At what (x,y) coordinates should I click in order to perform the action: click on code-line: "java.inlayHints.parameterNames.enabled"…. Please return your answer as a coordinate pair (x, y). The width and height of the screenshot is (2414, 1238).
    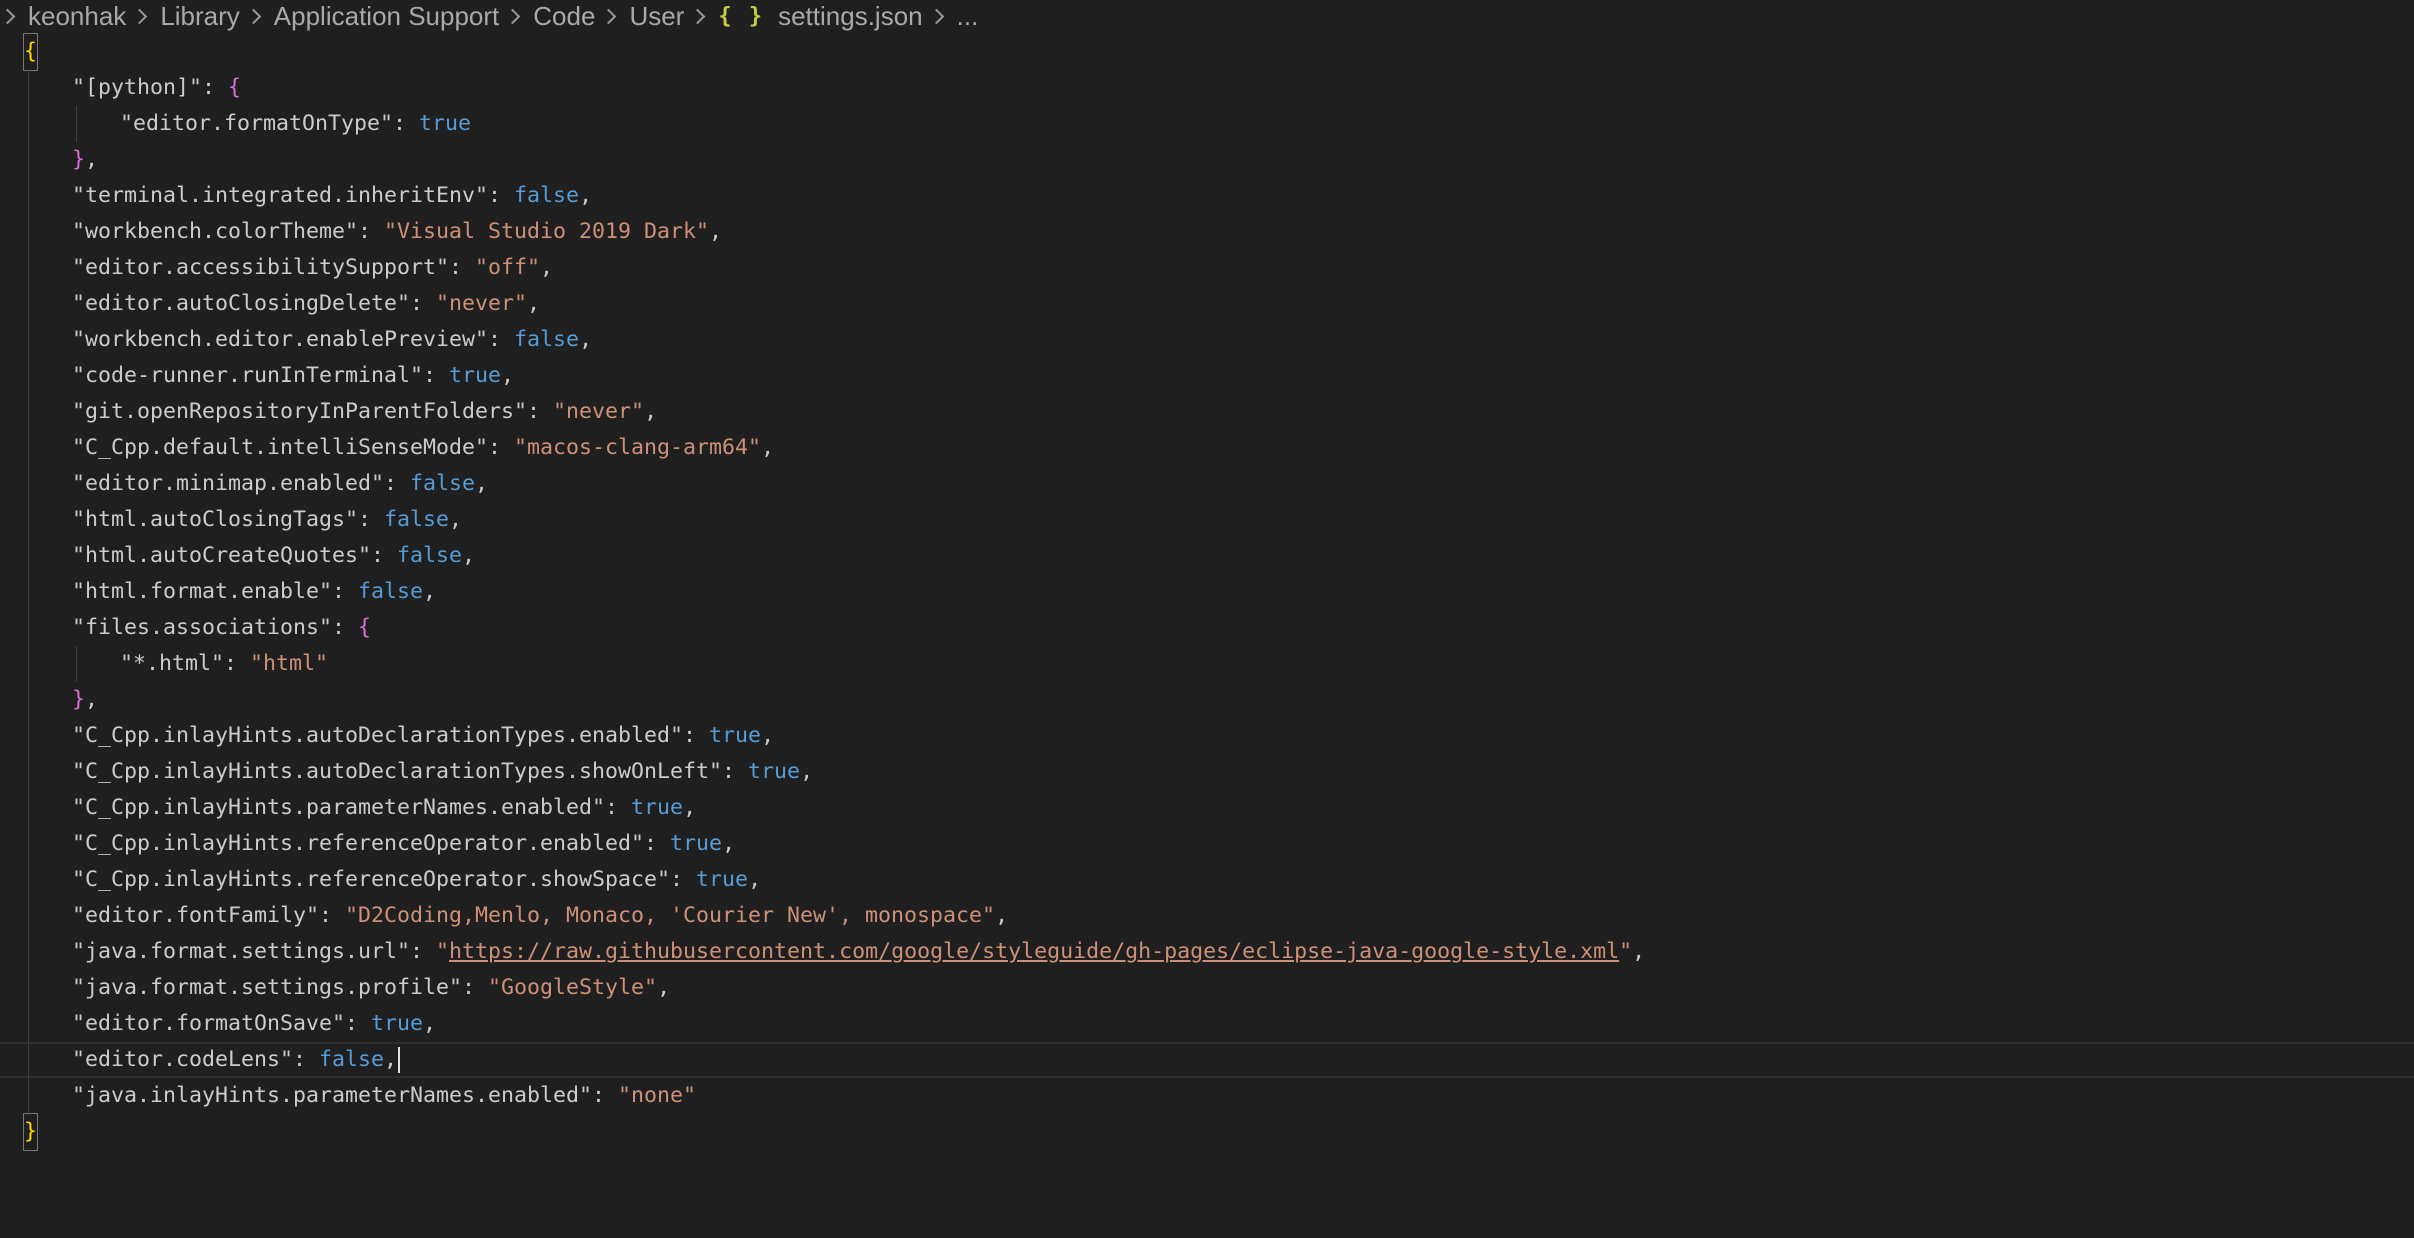
    Looking at the image, I should click on (1207, 1096).